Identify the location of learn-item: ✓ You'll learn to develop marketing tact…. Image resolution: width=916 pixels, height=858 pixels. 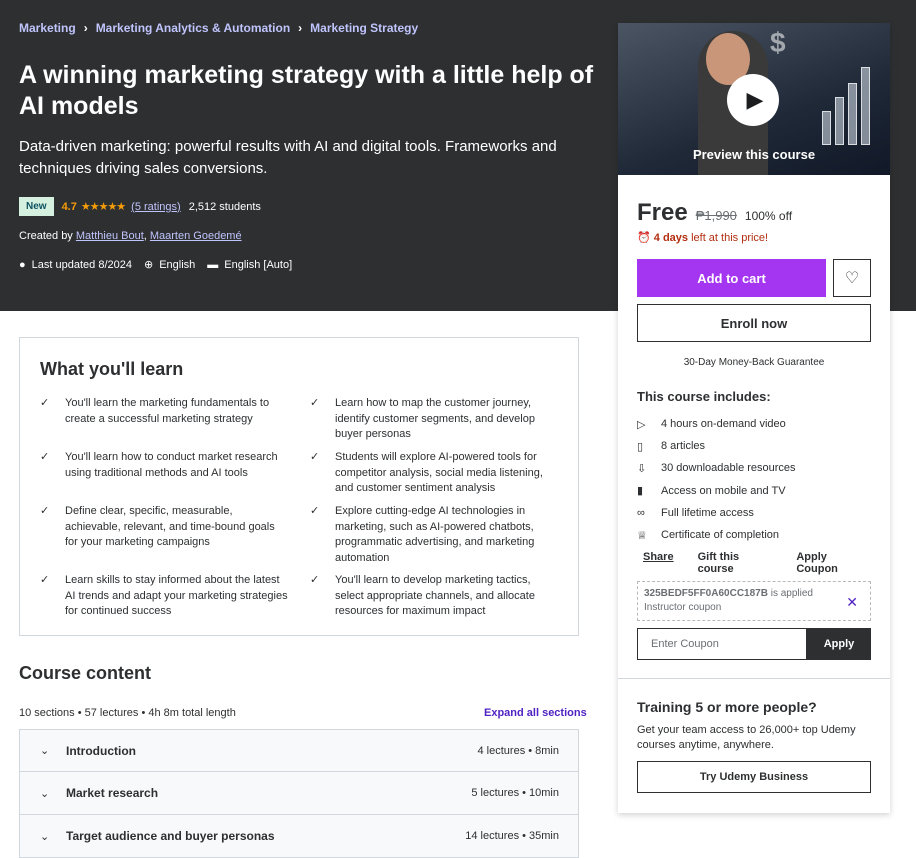
(435, 596).